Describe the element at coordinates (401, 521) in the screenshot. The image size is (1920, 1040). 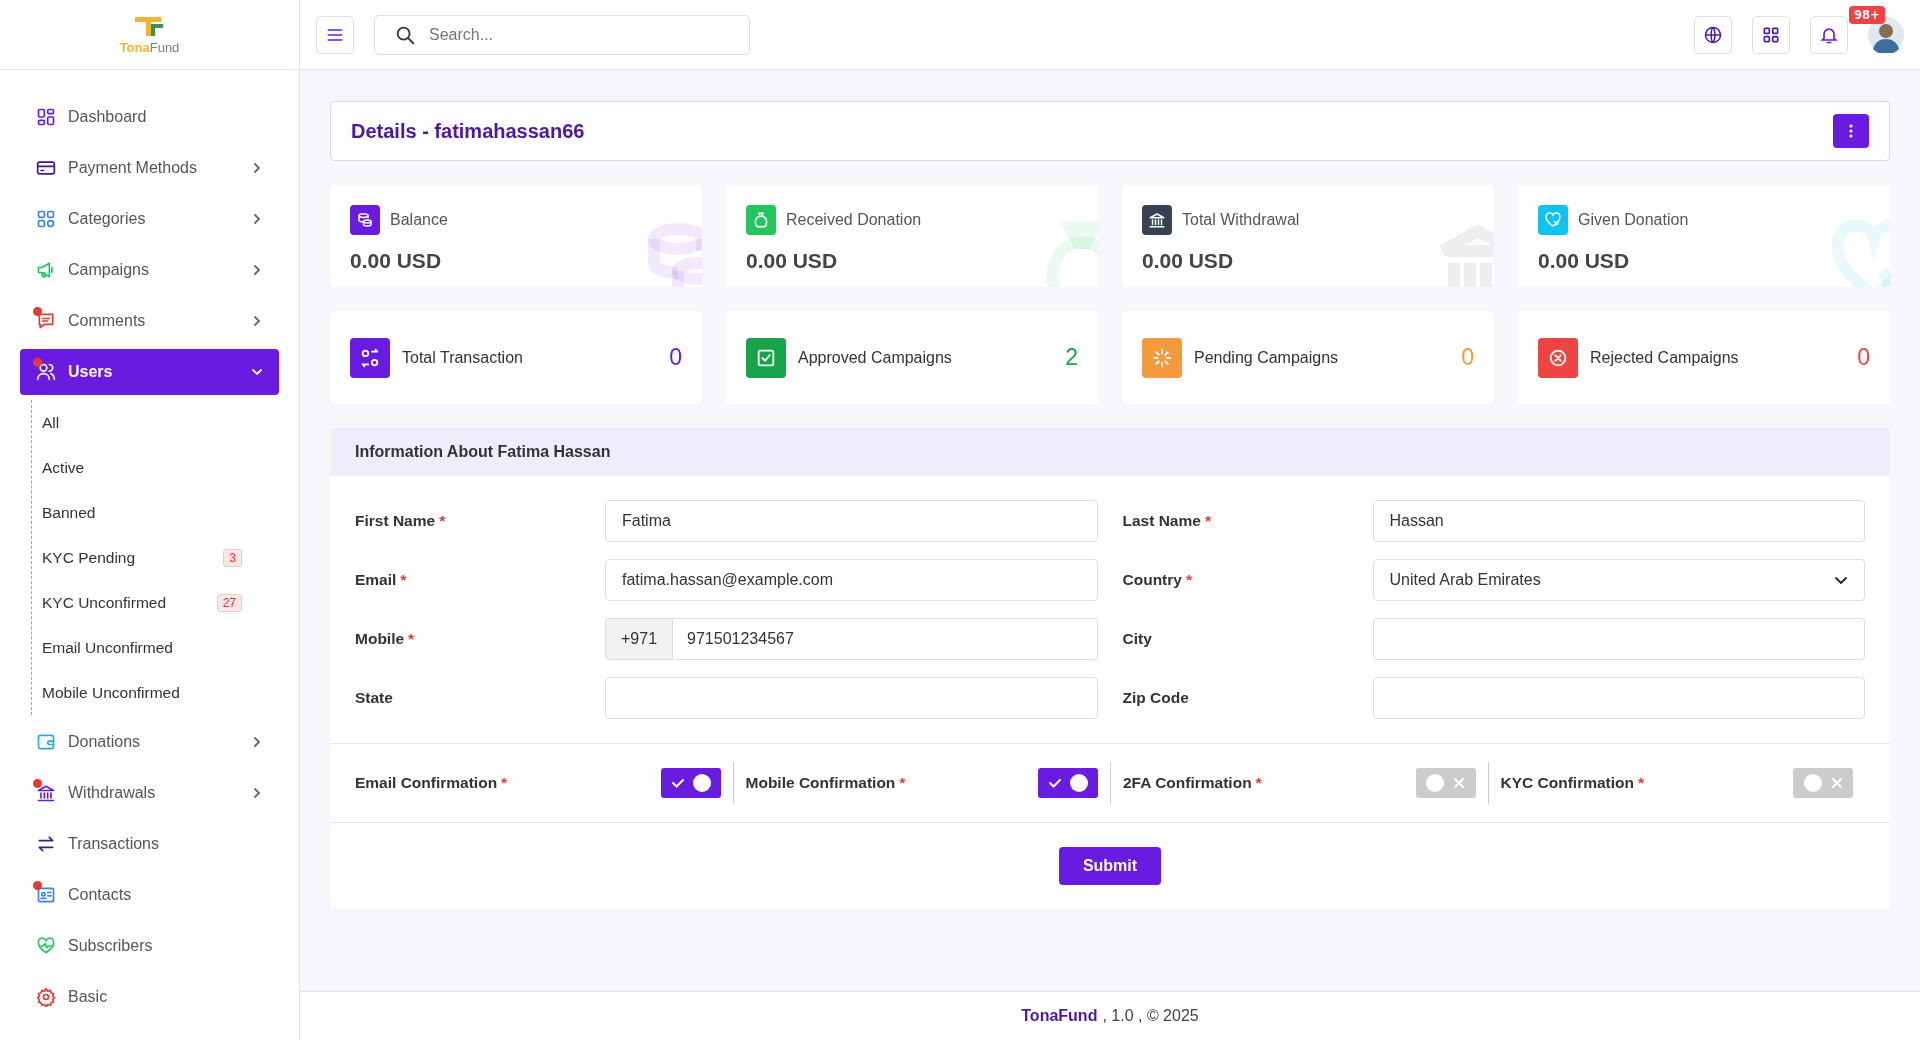
I see `field-label: First Name *` at that location.